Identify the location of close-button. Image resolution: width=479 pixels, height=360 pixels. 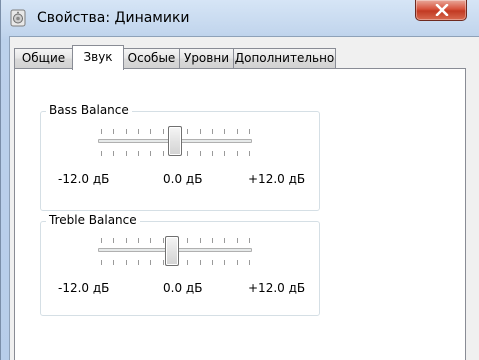
(441, 10).